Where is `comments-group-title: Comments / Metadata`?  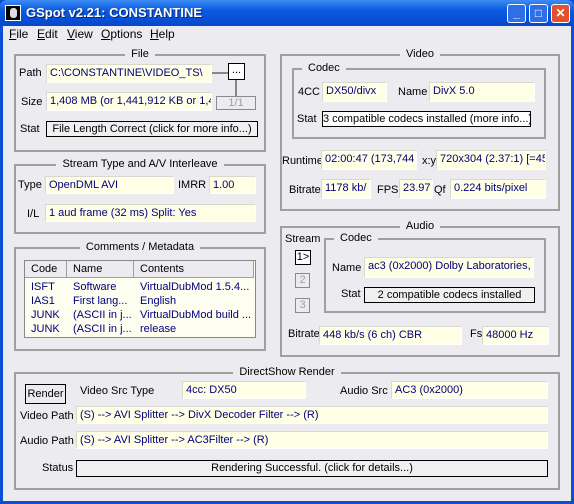
comments-group-title: Comments / Metadata is located at coordinates (140, 247).